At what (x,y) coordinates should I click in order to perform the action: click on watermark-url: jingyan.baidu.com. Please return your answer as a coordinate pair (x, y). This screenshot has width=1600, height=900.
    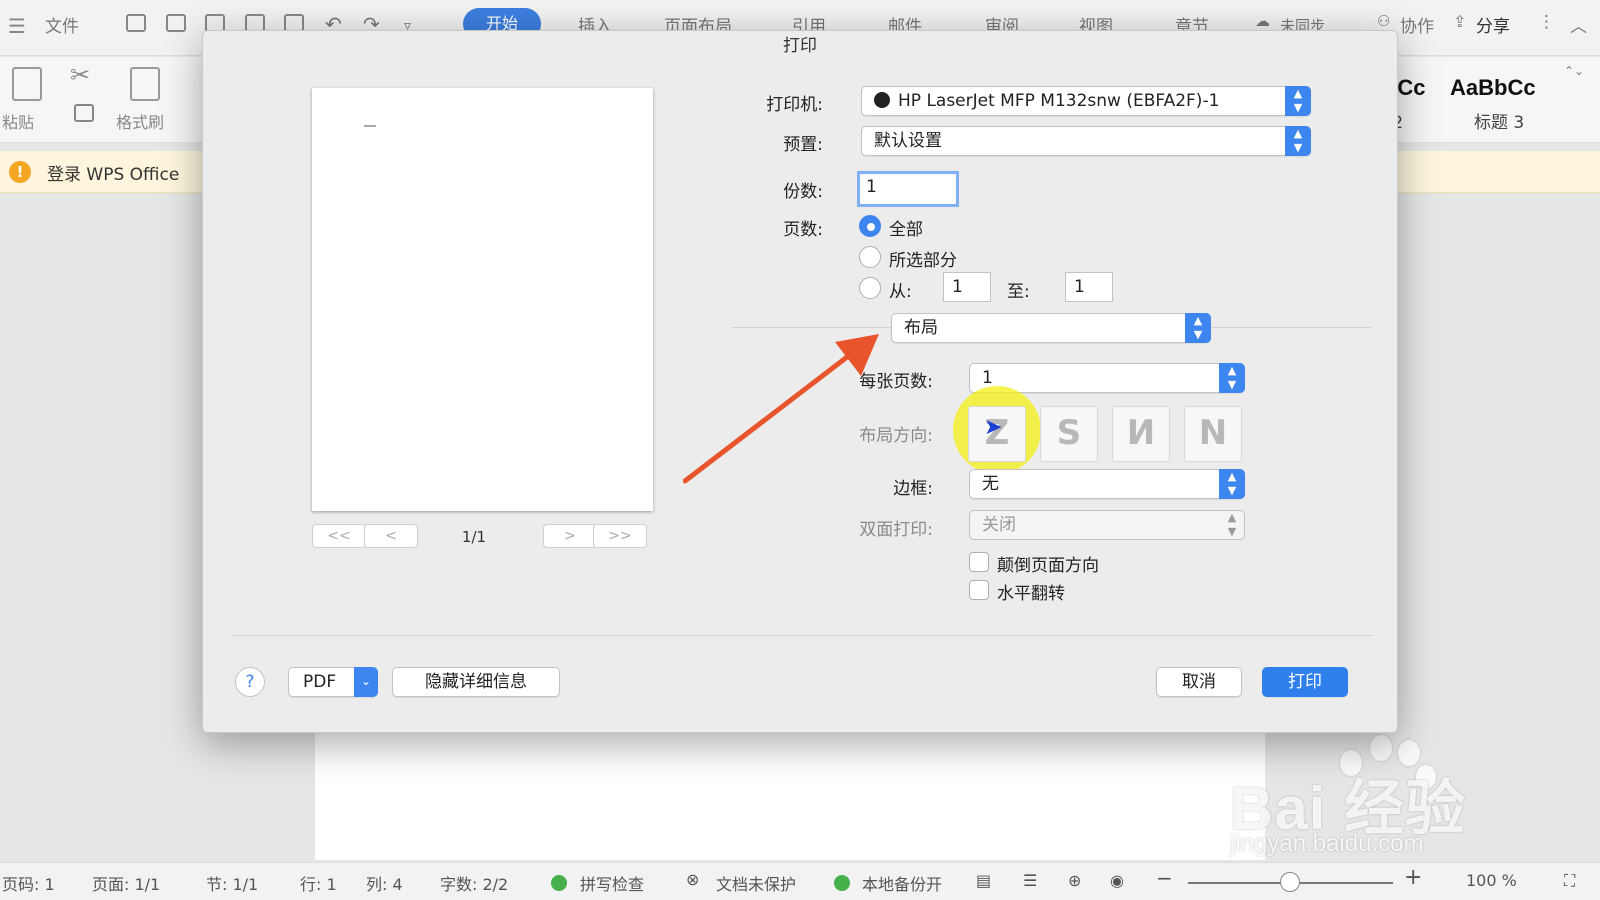
    Looking at the image, I should click on (1327, 843).